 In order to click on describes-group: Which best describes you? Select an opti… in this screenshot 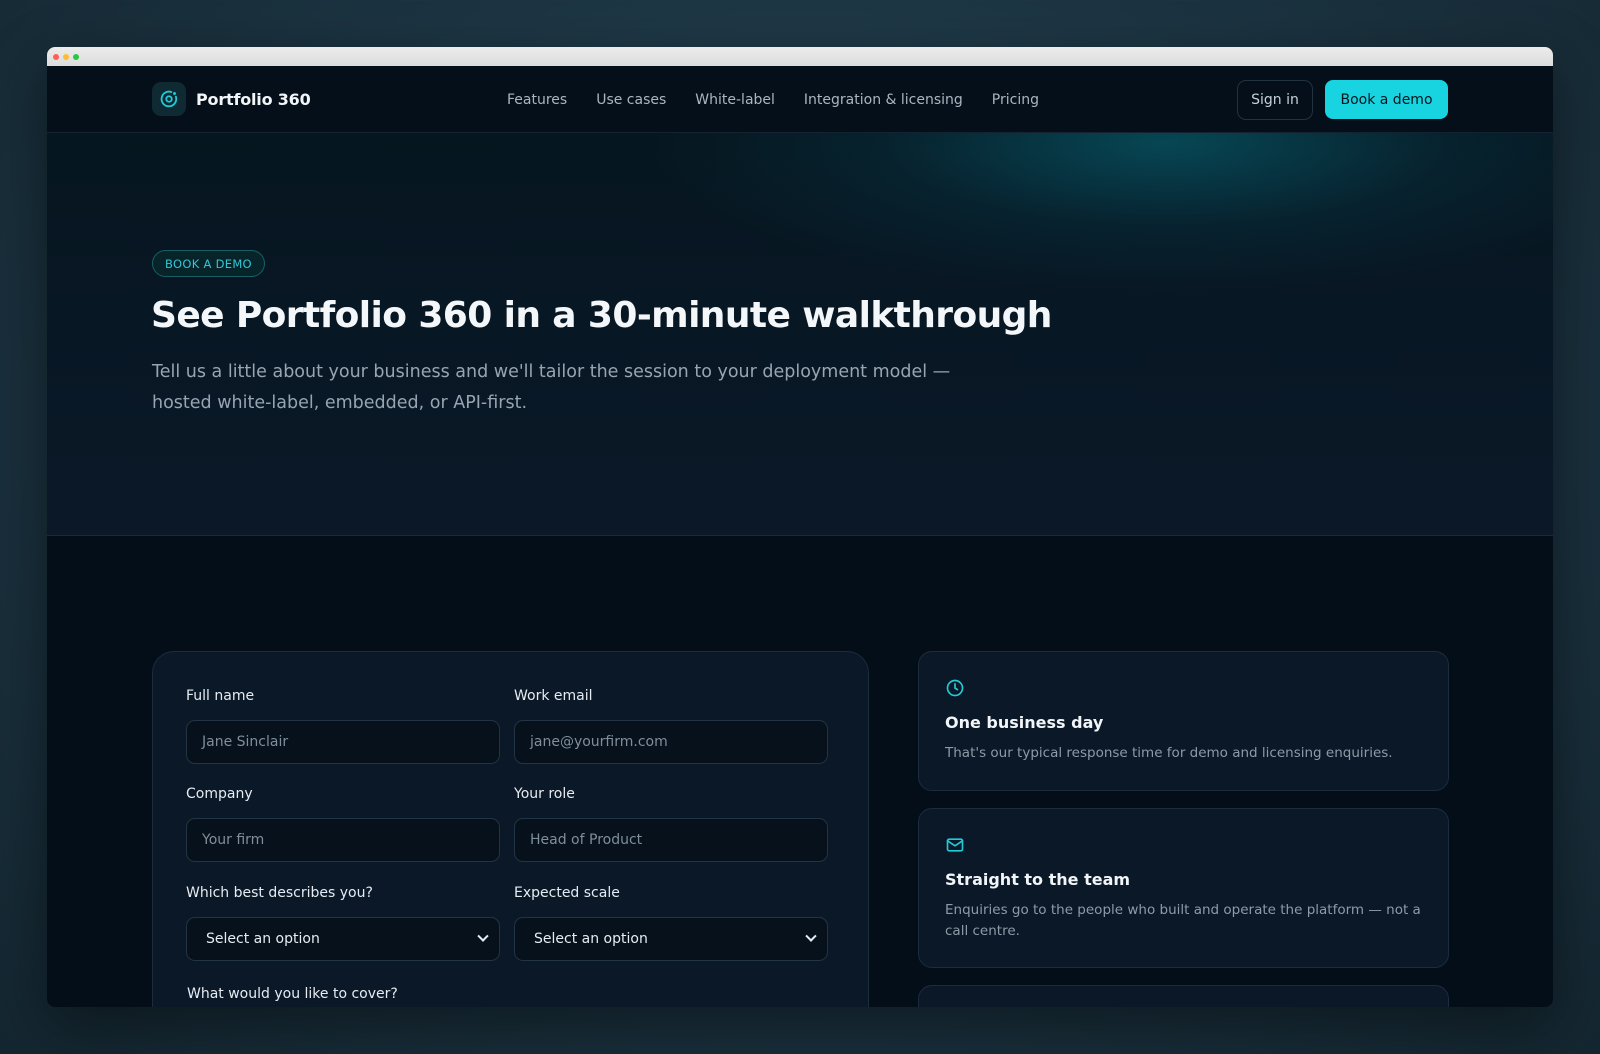, I will do `click(343, 923)`.